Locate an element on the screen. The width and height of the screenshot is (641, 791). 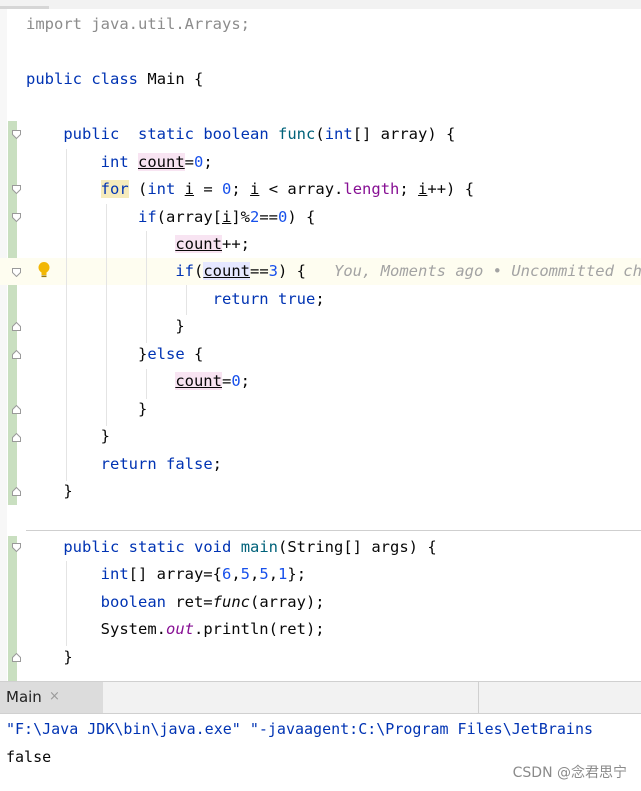
keyword: for is located at coordinates (114, 189).